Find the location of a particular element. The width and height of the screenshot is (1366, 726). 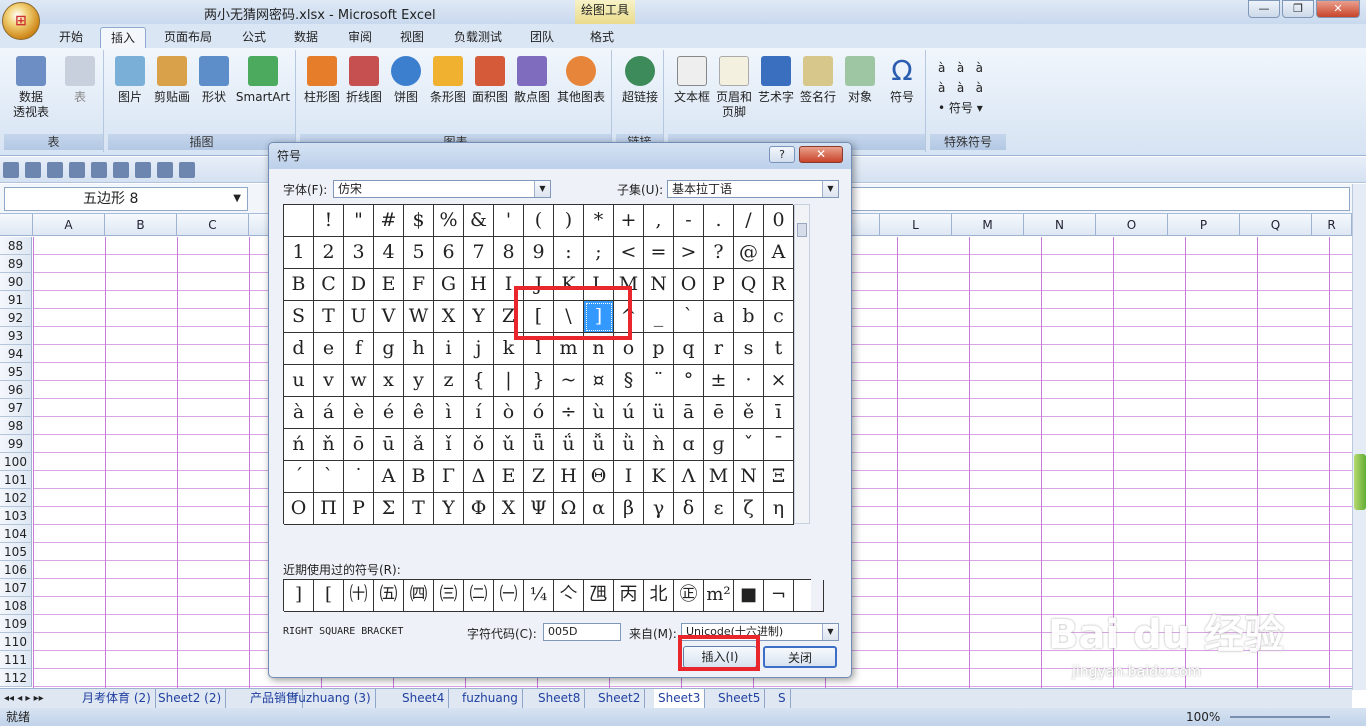

symbol-cell: Κ is located at coordinates (659, 477).